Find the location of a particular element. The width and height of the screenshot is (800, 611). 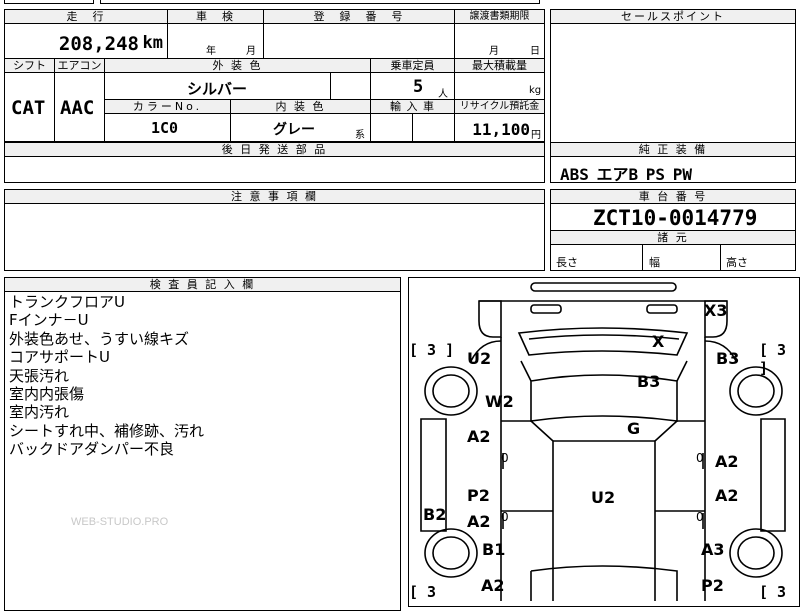

shift-cell: CAT is located at coordinates (29, 107).